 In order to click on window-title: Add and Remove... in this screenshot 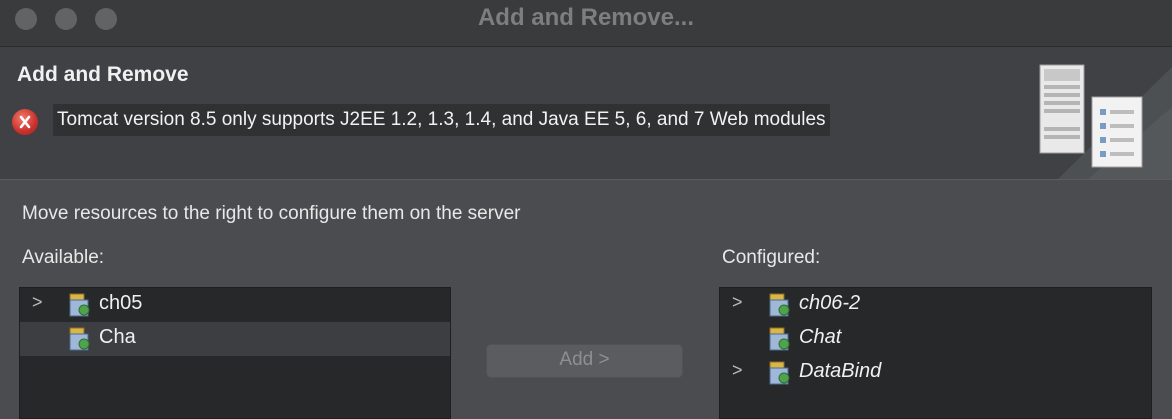, I will do `click(586, 17)`.